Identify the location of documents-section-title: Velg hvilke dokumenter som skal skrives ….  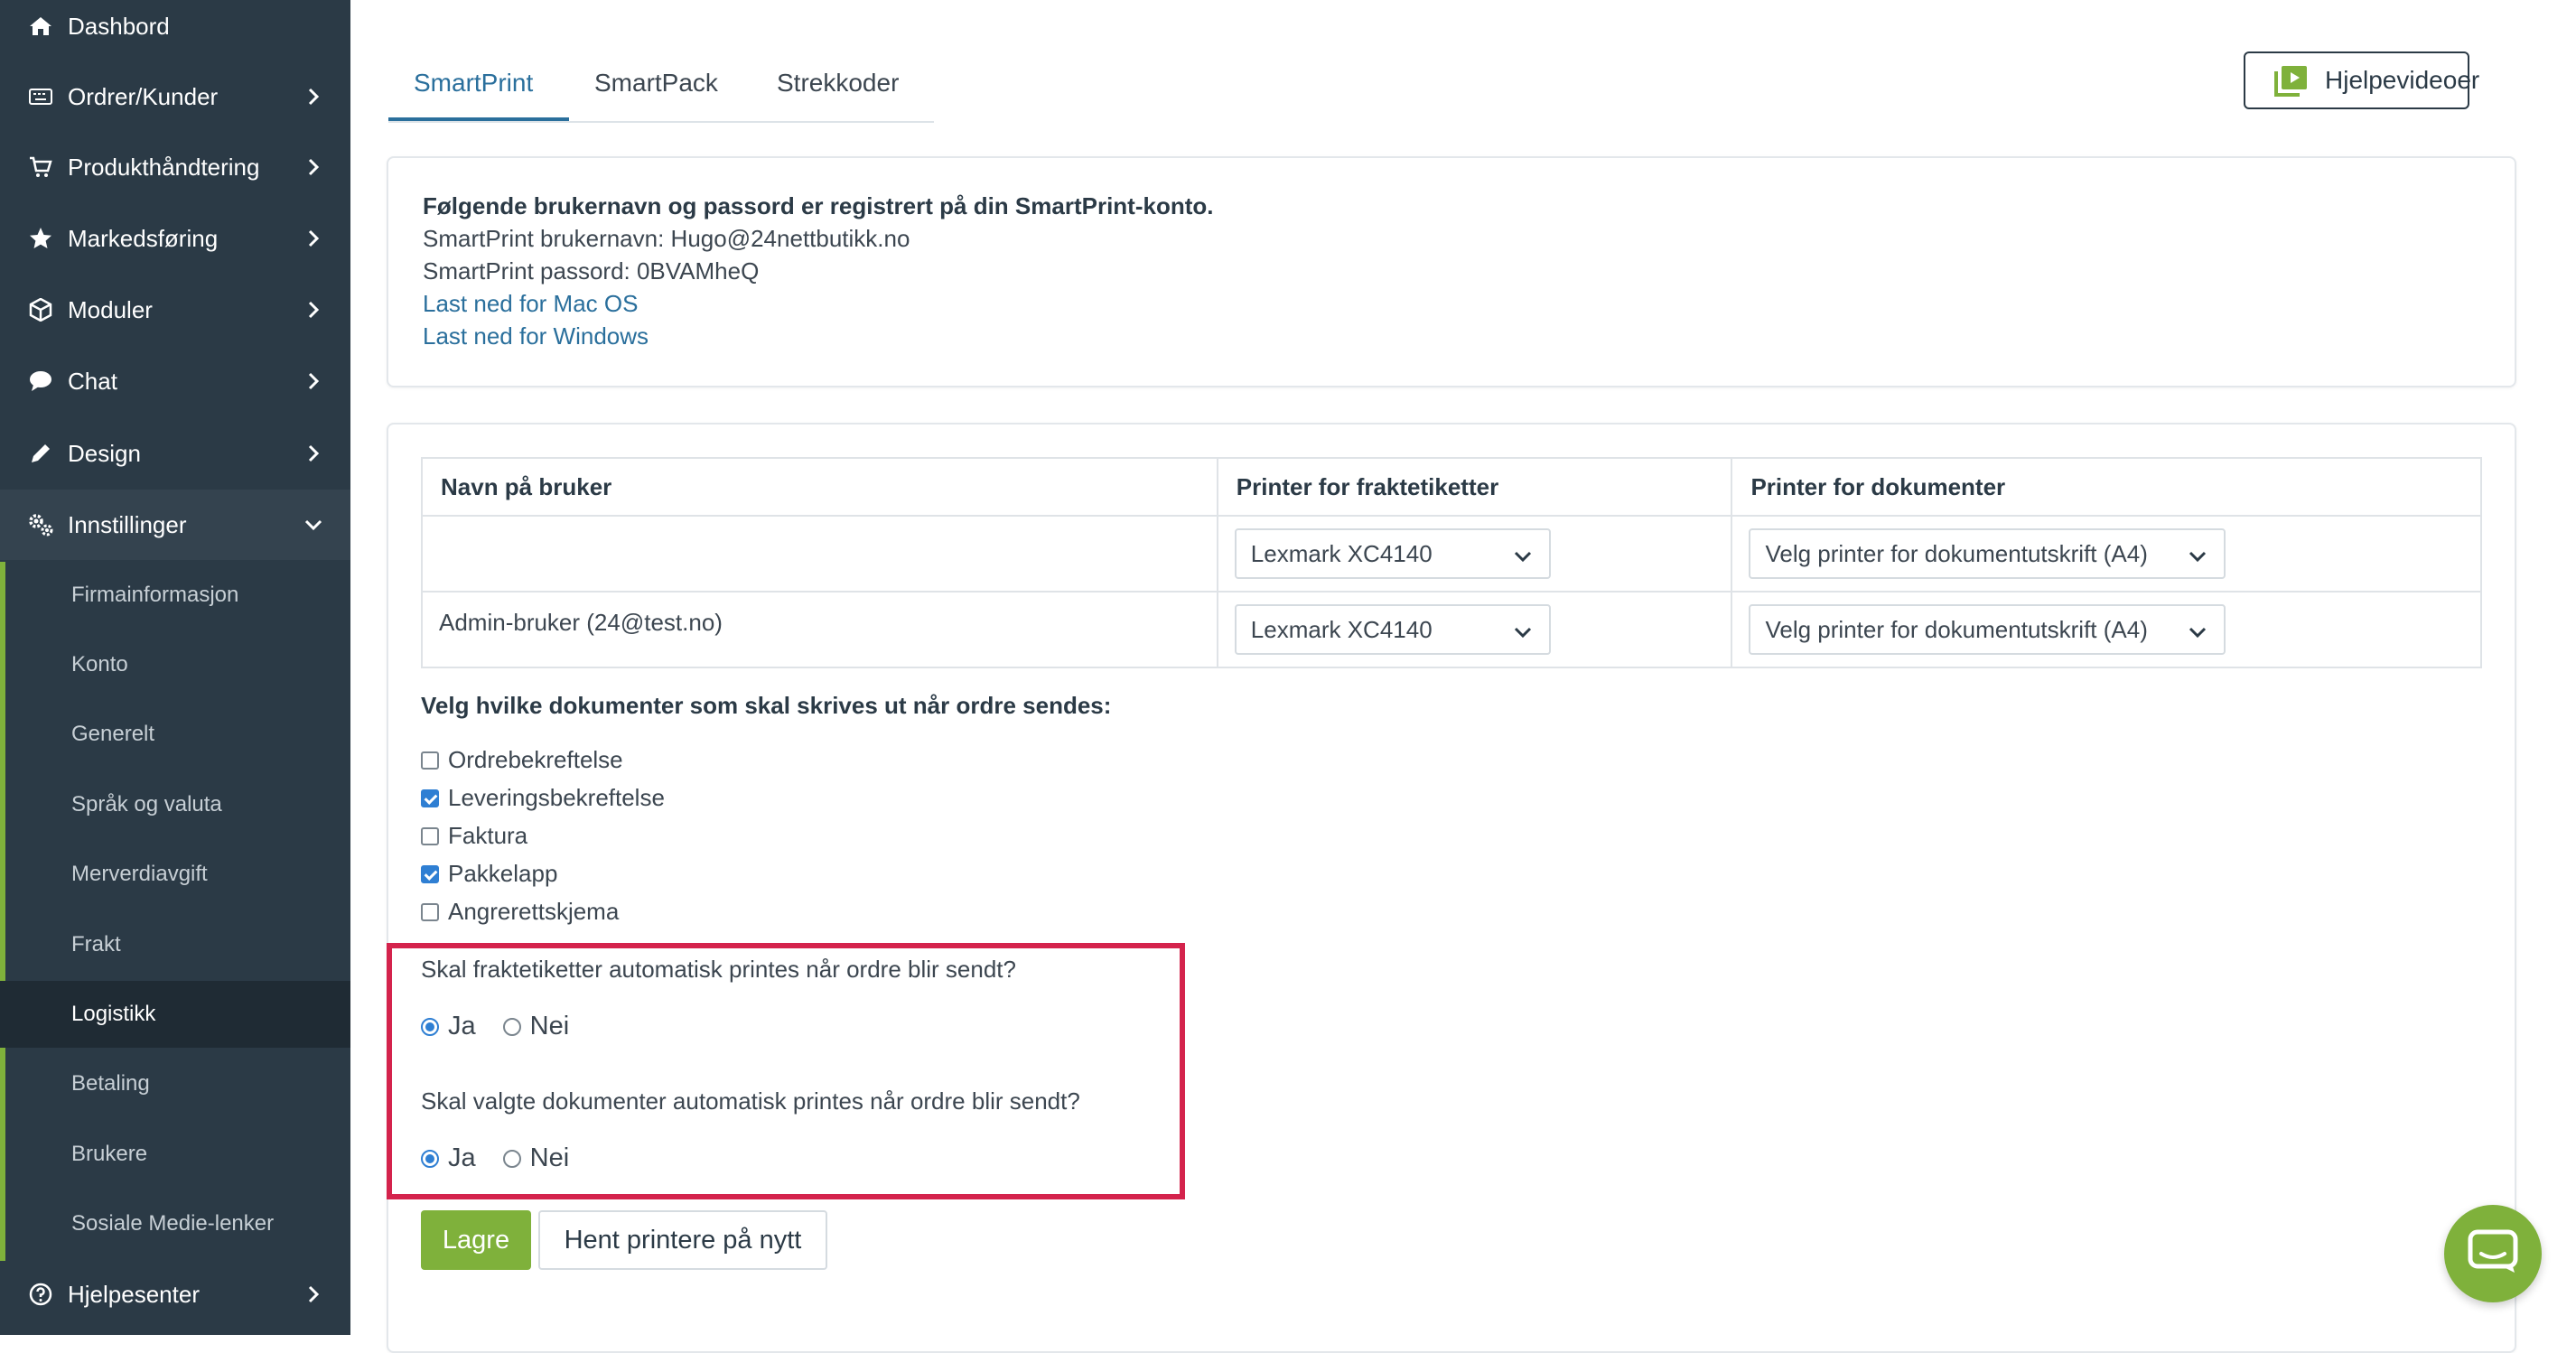
(766, 705).